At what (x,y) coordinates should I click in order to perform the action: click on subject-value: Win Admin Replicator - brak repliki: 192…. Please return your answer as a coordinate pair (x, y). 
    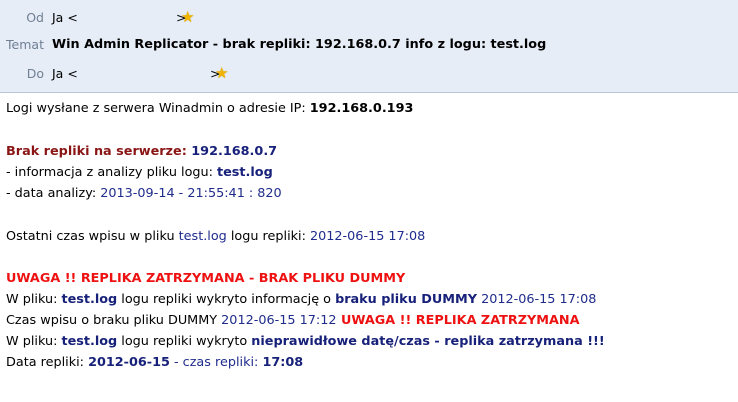
    Looking at the image, I should click on (299, 44).